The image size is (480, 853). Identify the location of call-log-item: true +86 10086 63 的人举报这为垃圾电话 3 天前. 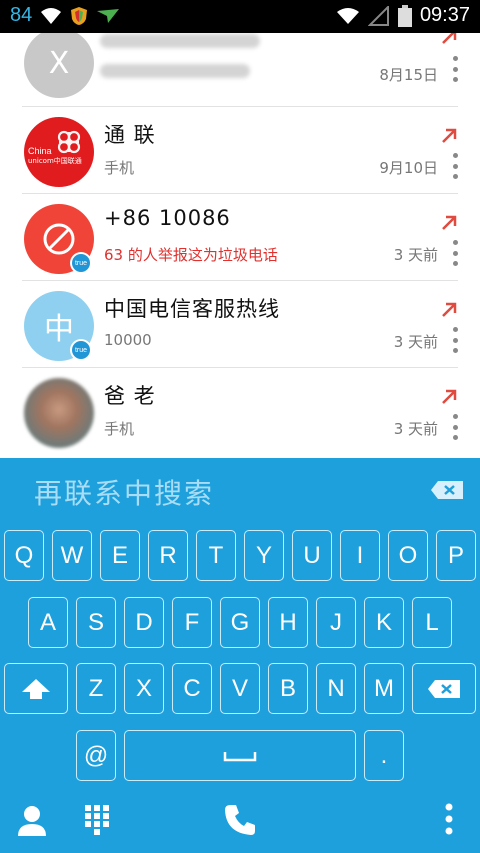
(240, 237).